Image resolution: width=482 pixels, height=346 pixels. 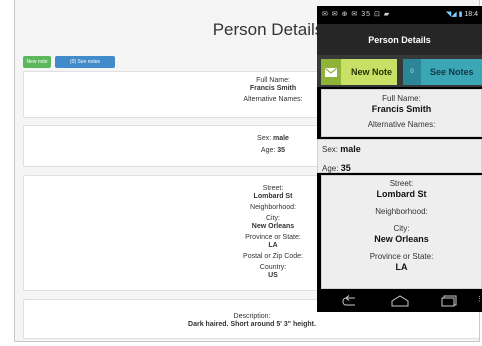 What do you see at coordinates (401, 211) in the screenshot?
I see `neighborhood-label: Neighborhood:` at bounding box center [401, 211].